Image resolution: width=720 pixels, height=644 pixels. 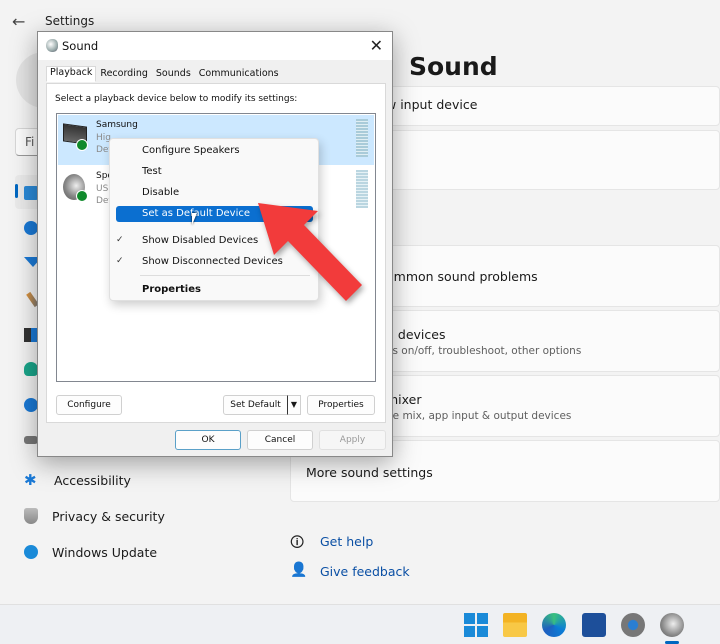 What do you see at coordinates (352, 440) in the screenshot?
I see `apply-button: Apply` at bounding box center [352, 440].